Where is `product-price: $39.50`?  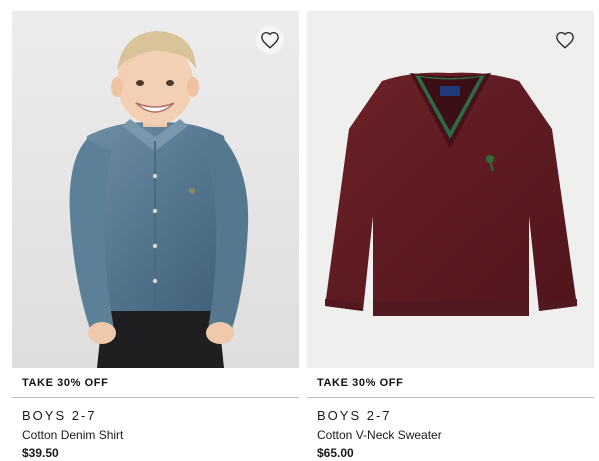
product-price: $39.50 is located at coordinates (40, 453).